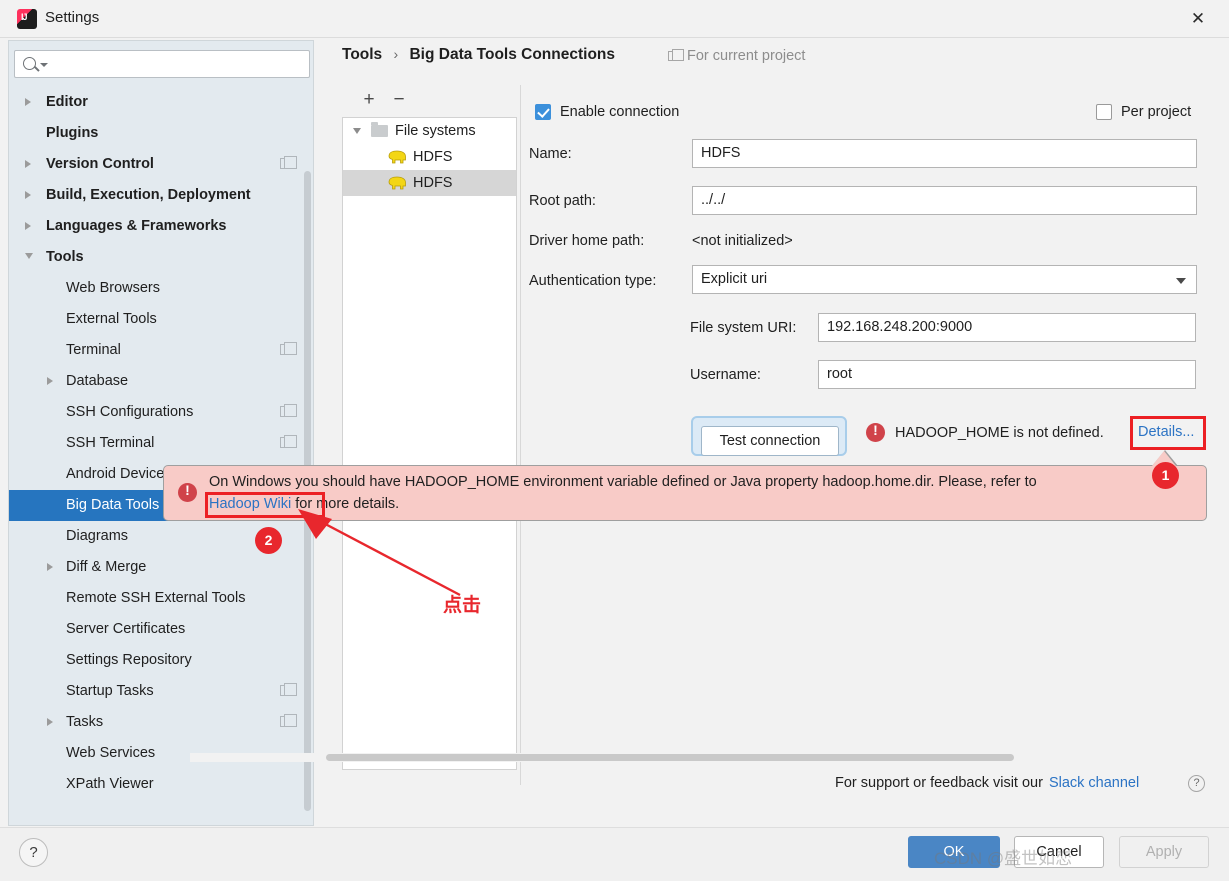 Image resolution: width=1229 pixels, height=881 pixels. What do you see at coordinates (161, 133) in the screenshot?
I see `sidebar-item-plugins: Plugins` at bounding box center [161, 133].